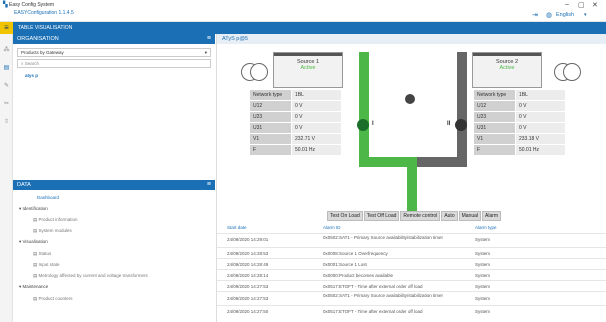 The image size is (606, 322). Describe the element at coordinates (48, 197) in the screenshot. I see `dashboard-link: Dashboard` at that location.